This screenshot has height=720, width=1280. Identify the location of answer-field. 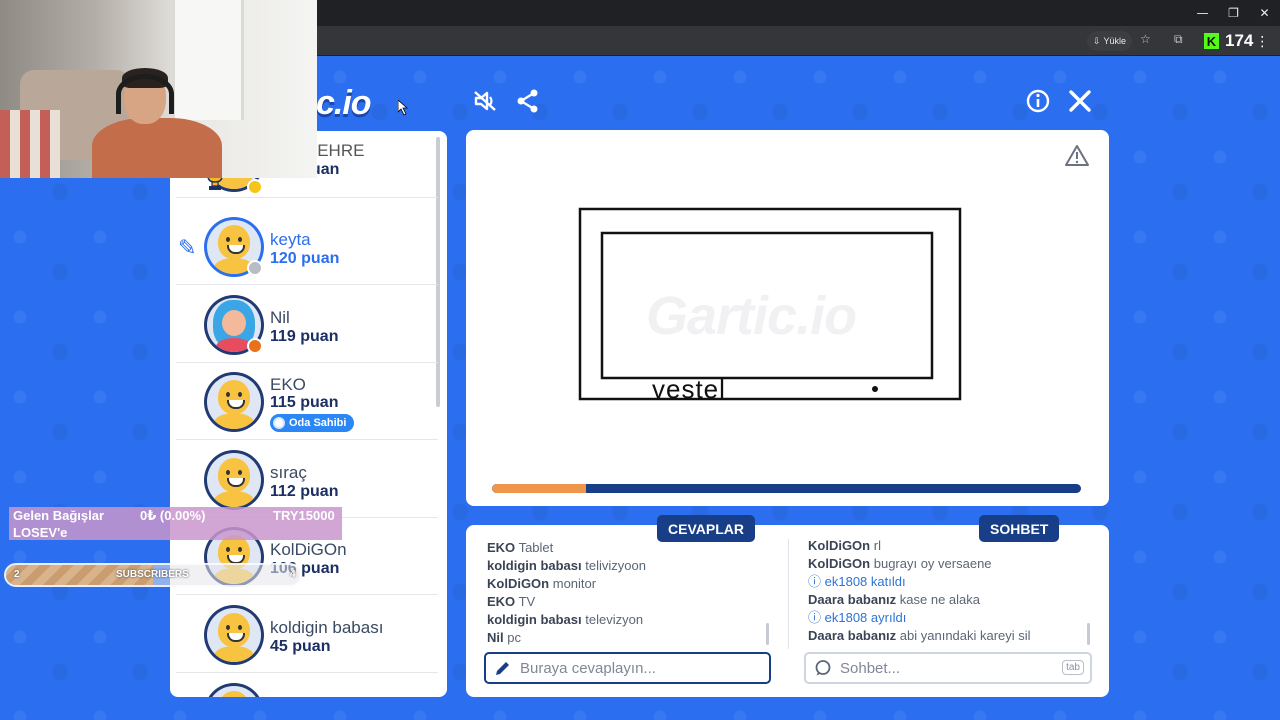
(627, 668).